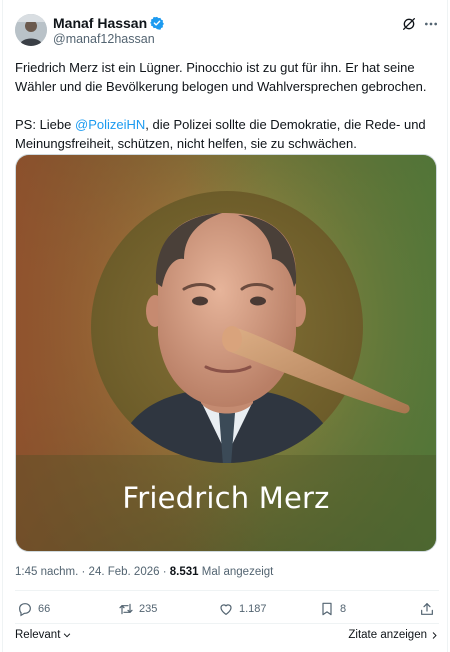 The height and width of the screenshot is (652, 450). Describe the element at coordinates (431, 24) in the screenshot. I see `more-icon` at that location.